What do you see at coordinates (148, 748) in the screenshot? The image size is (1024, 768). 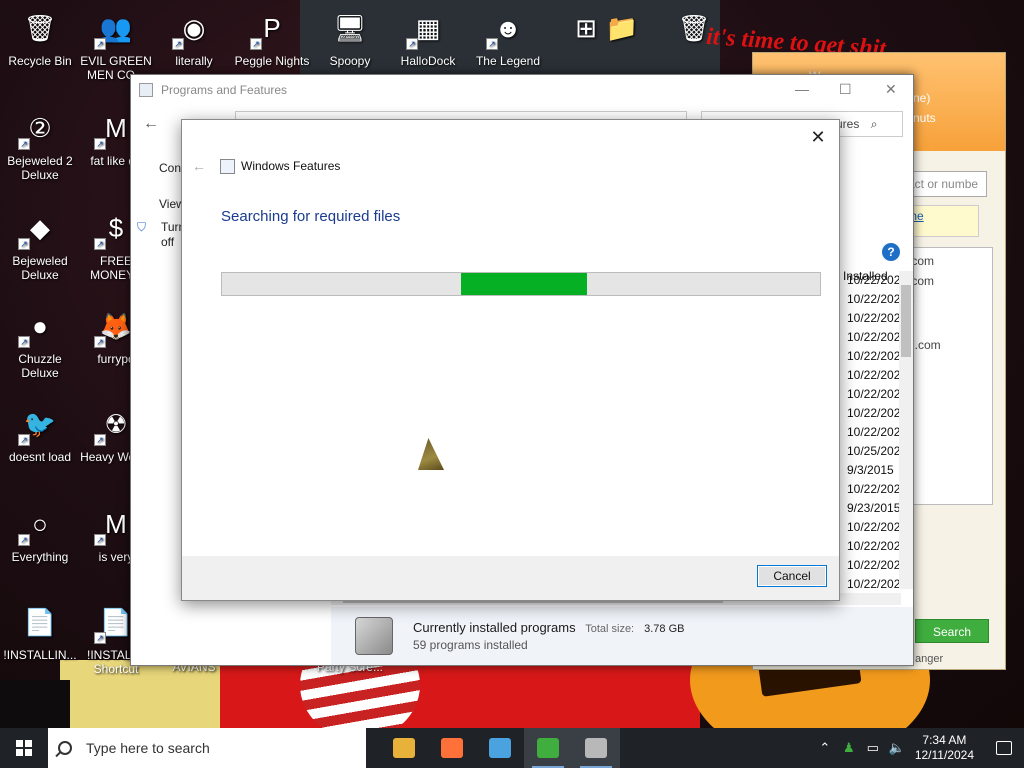 I see `taskbar-search-placeholder: Type here to search` at bounding box center [148, 748].